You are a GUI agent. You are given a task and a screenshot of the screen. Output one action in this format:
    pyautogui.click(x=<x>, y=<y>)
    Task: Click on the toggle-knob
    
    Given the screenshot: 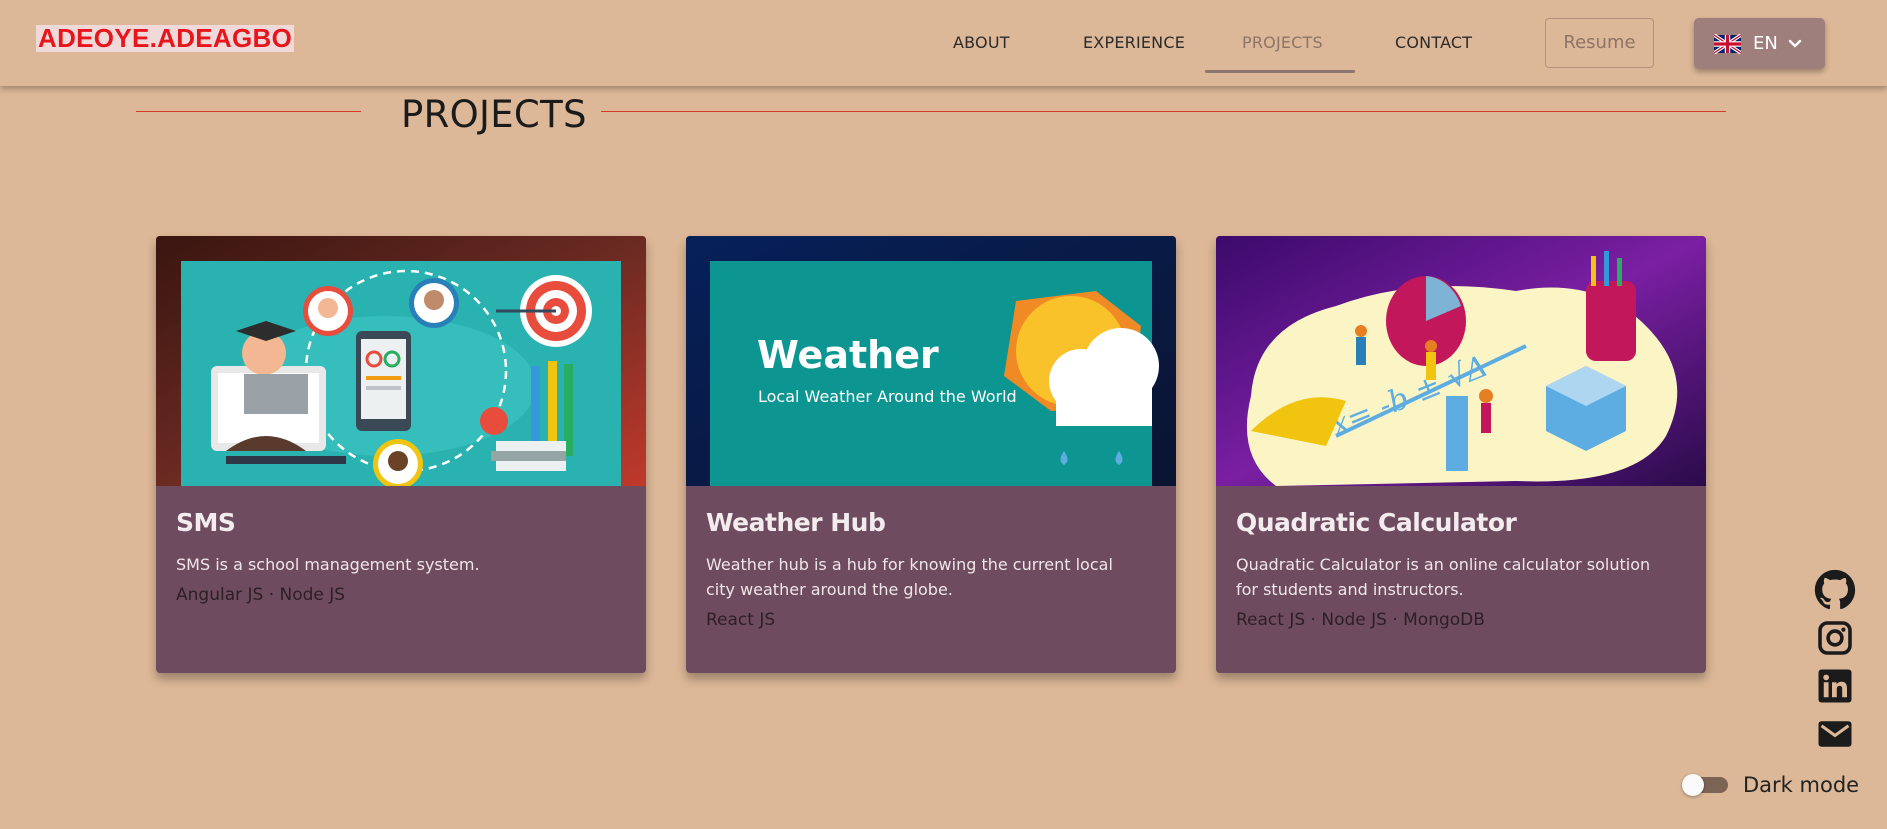 What is the action you would take?
    pyautogui.click(x=1693, y=785)
    